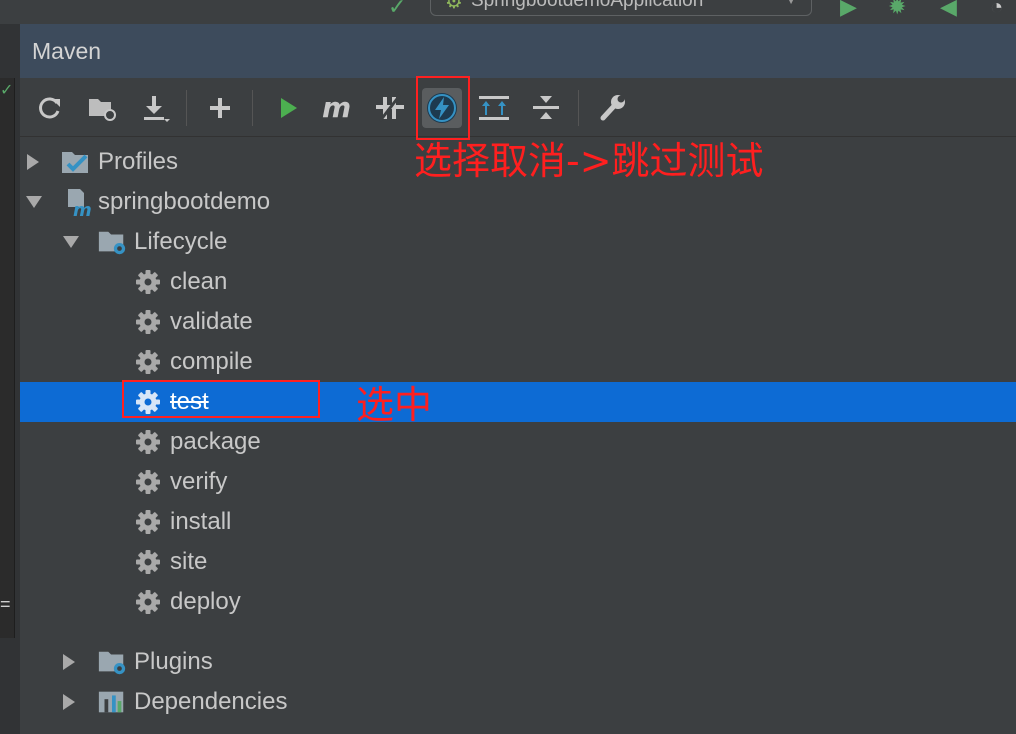  Describe the element at coordinates (996, 10) in the screenshot. I see `profiler-icon: ◔` at that location.